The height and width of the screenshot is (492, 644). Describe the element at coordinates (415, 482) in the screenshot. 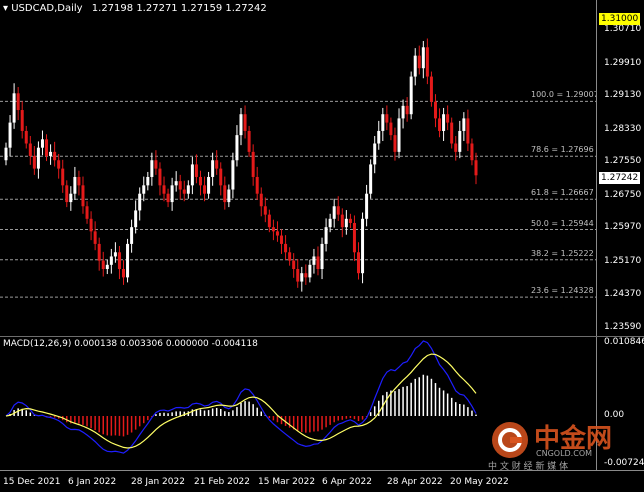

I see `x-label: 28 Apr 2022` at that location.